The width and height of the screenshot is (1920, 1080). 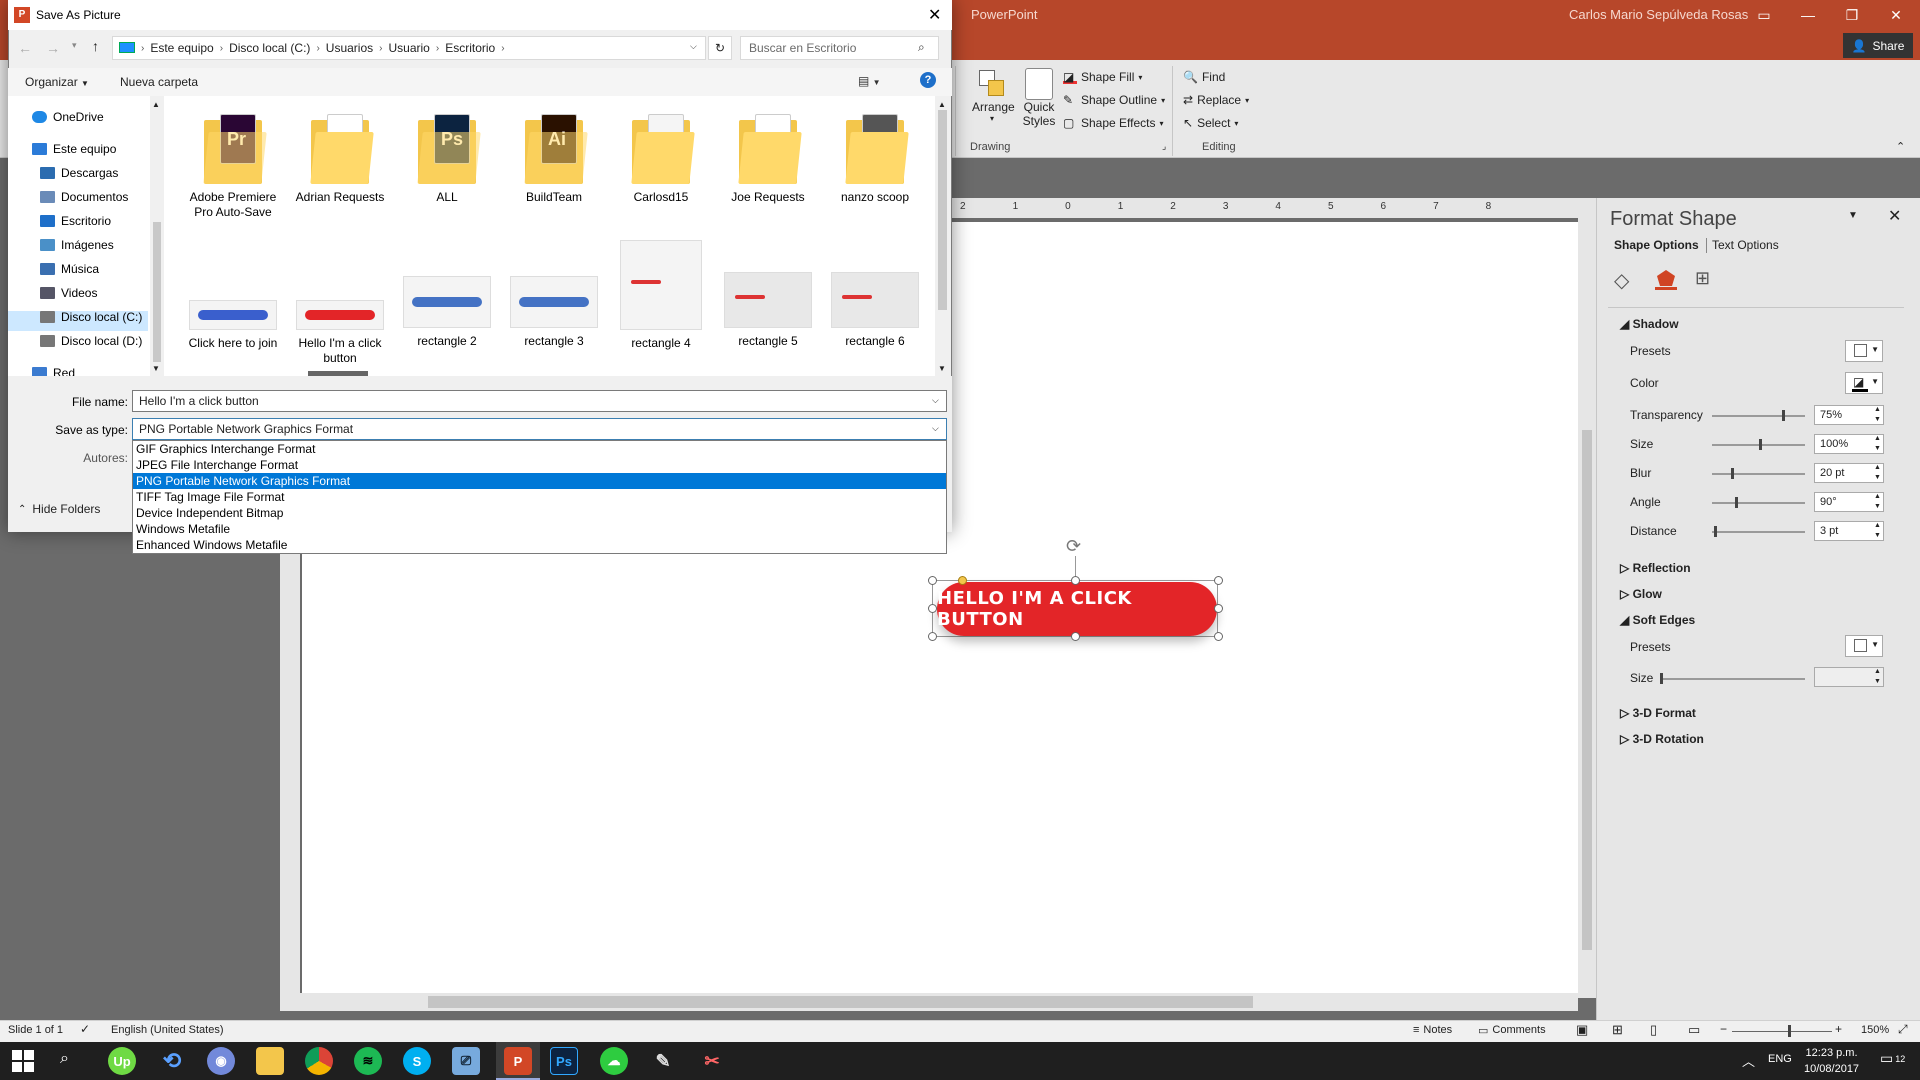 What do you see at coordinates (417, 1061) in the screenshot?
I see `skype-icon: S` at bounding box center [417, 1061].